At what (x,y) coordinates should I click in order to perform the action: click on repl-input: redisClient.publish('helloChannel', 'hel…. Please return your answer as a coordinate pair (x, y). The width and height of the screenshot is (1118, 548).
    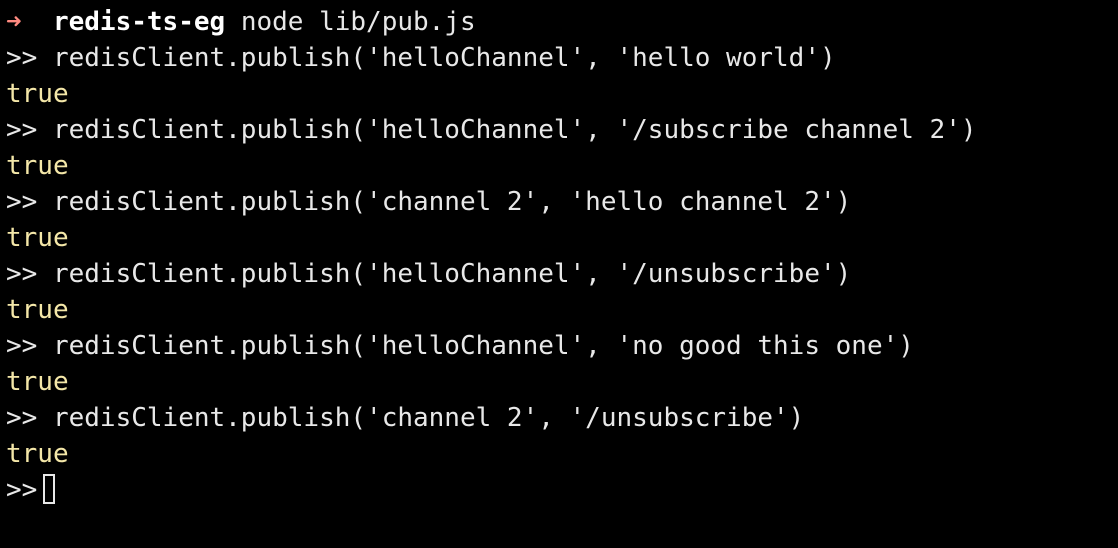
    Looking at the image, I should click on (444, 58).